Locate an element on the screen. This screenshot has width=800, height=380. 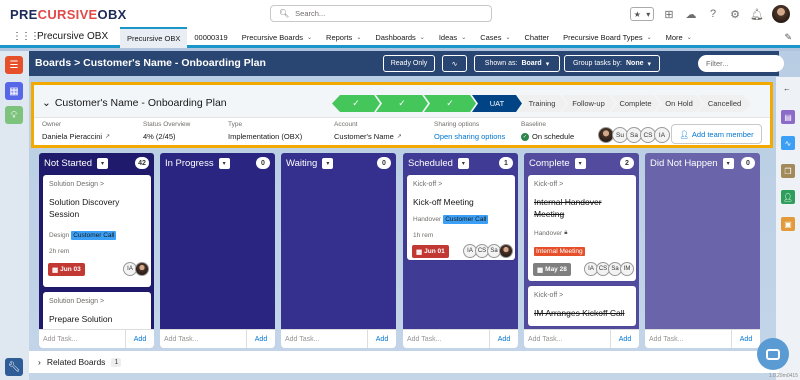
task-title: Solution Discovery Session is located at coordinates (98, 208).